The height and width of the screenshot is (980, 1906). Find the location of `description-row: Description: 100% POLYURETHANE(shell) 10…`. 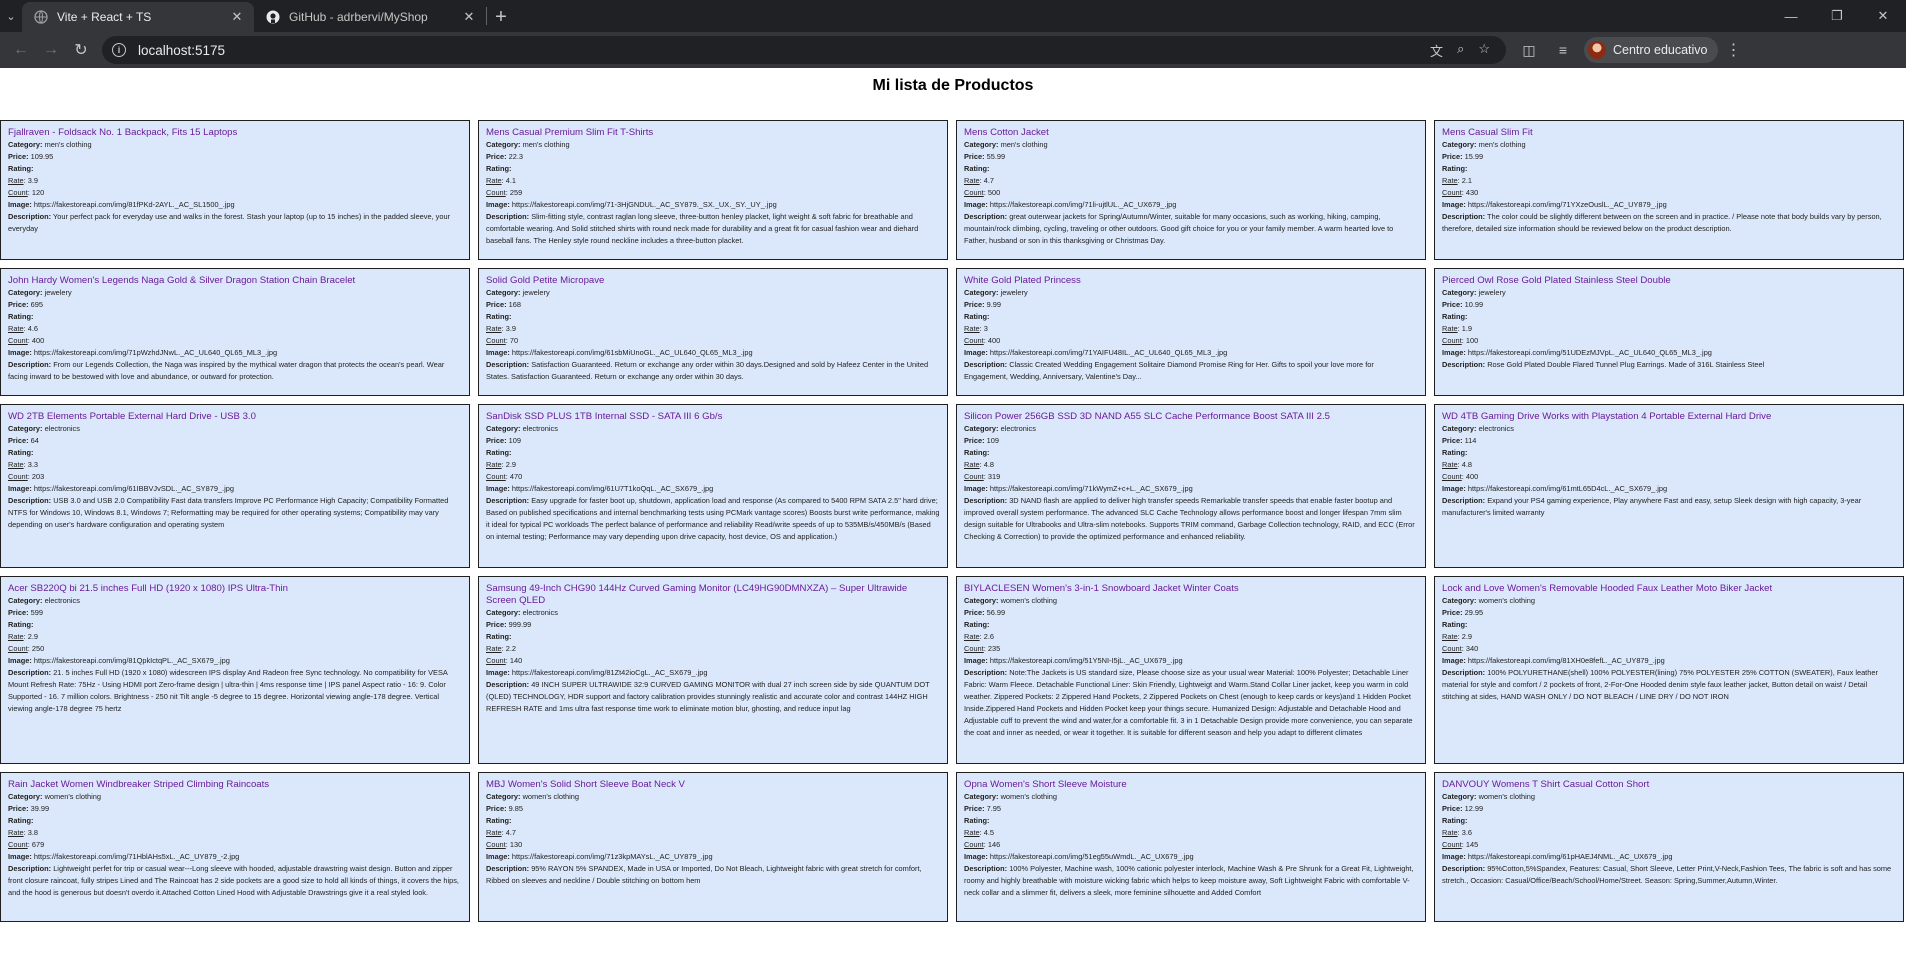

description-row: Description: 100% POLYURETHANE(shell) 10… is located at coordinates (1669, 685).